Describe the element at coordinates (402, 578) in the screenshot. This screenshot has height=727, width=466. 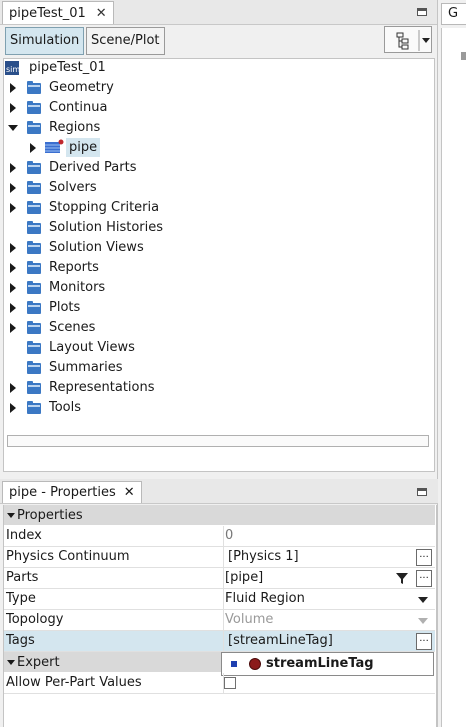
I see `filter-icon` at that location.